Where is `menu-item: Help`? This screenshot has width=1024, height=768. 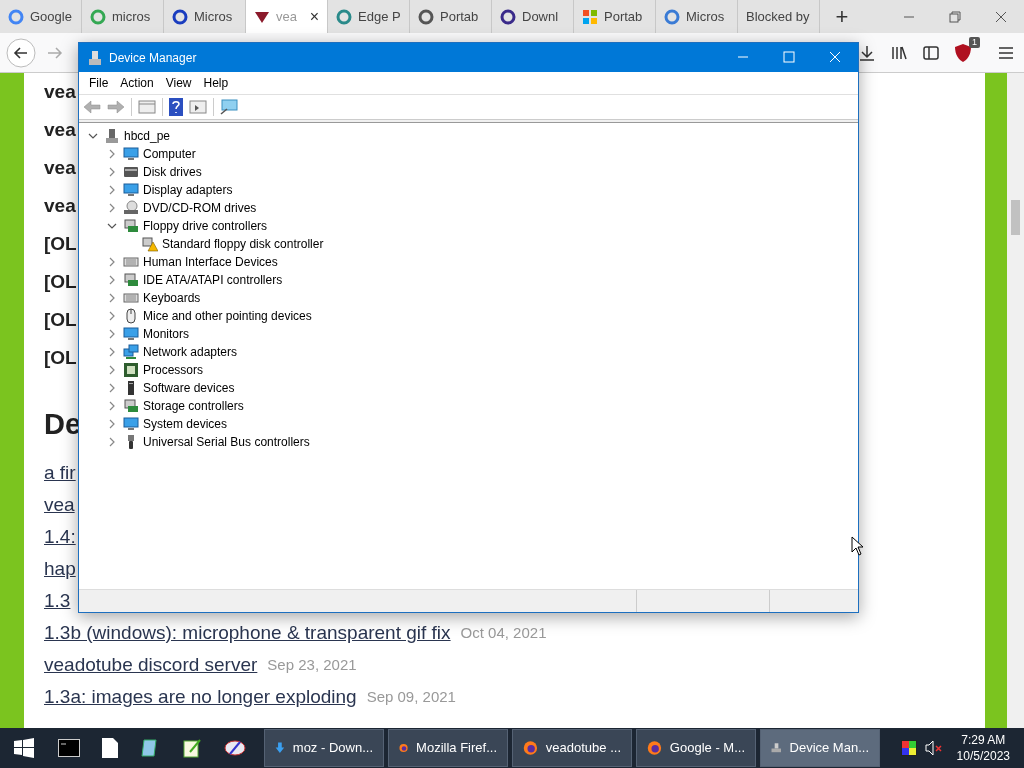 menu-item: Help is located at coordinates (216, 83).